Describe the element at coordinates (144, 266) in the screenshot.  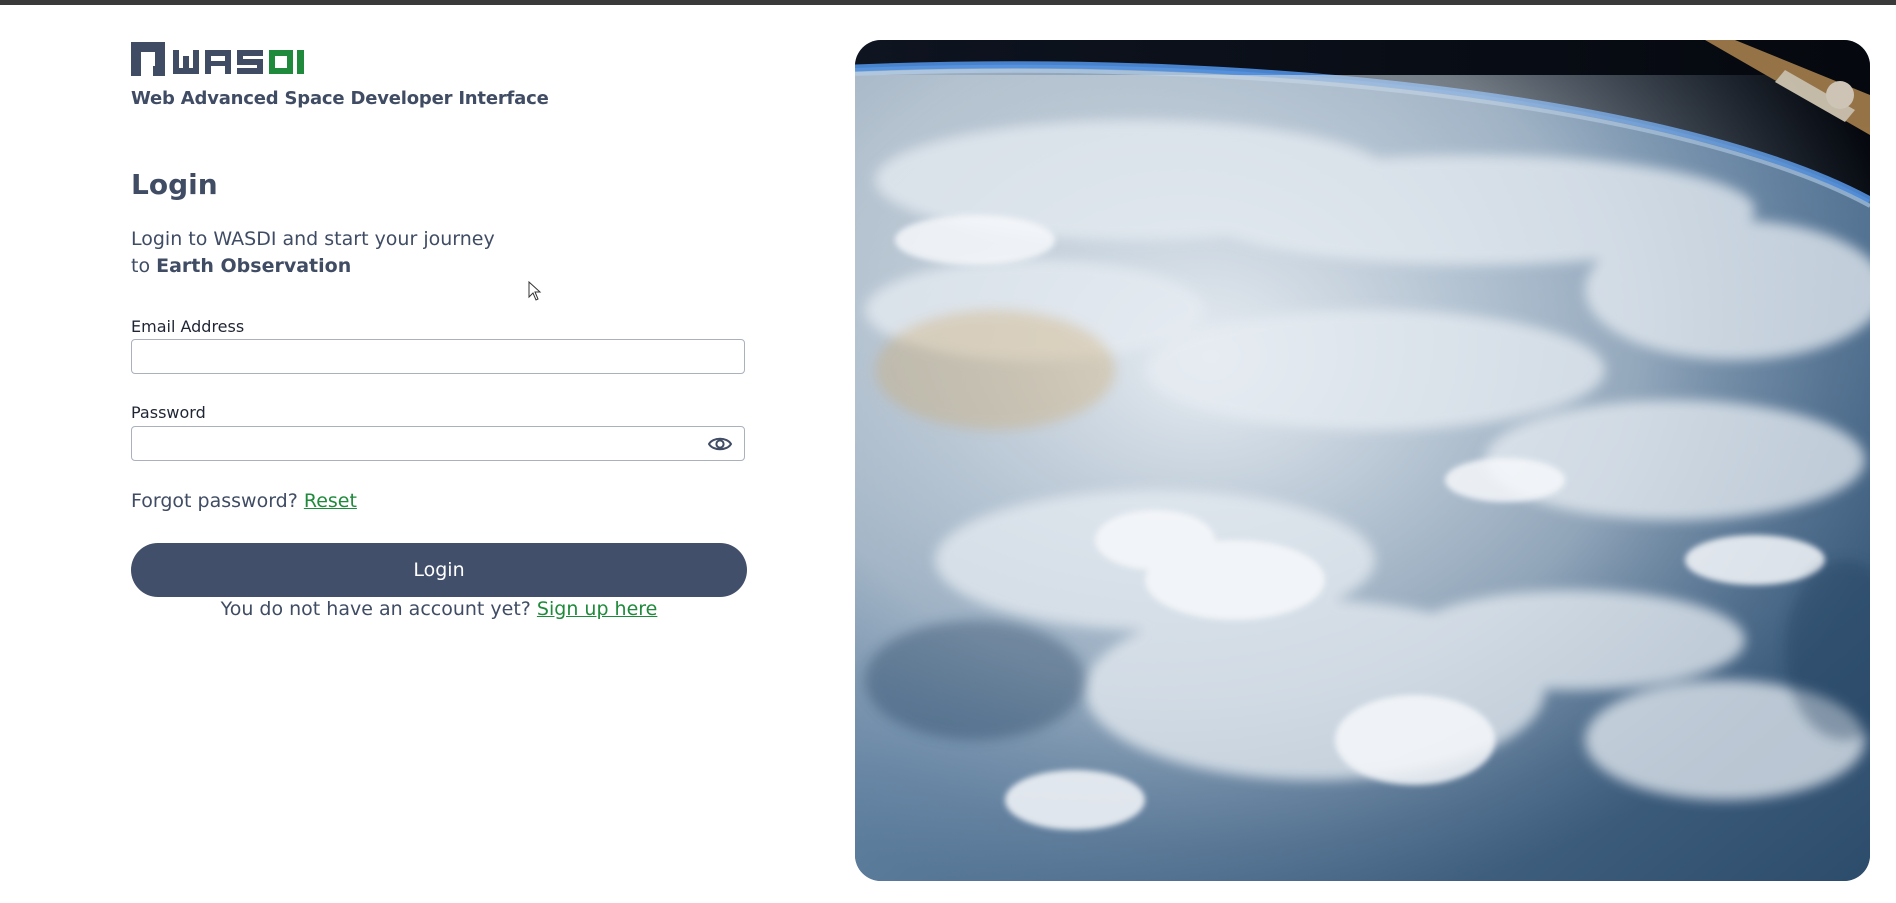
I see `intro-line2-prefix: to` at that location.